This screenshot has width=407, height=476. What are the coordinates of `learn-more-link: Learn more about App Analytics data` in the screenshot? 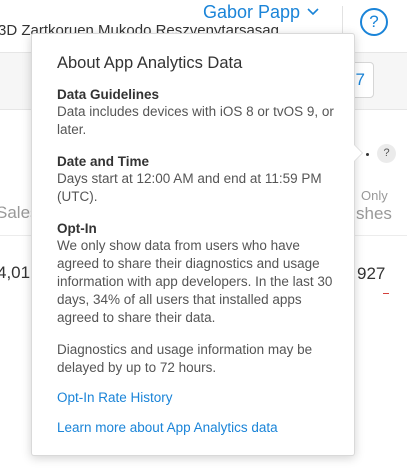 It's located at (205, 428).